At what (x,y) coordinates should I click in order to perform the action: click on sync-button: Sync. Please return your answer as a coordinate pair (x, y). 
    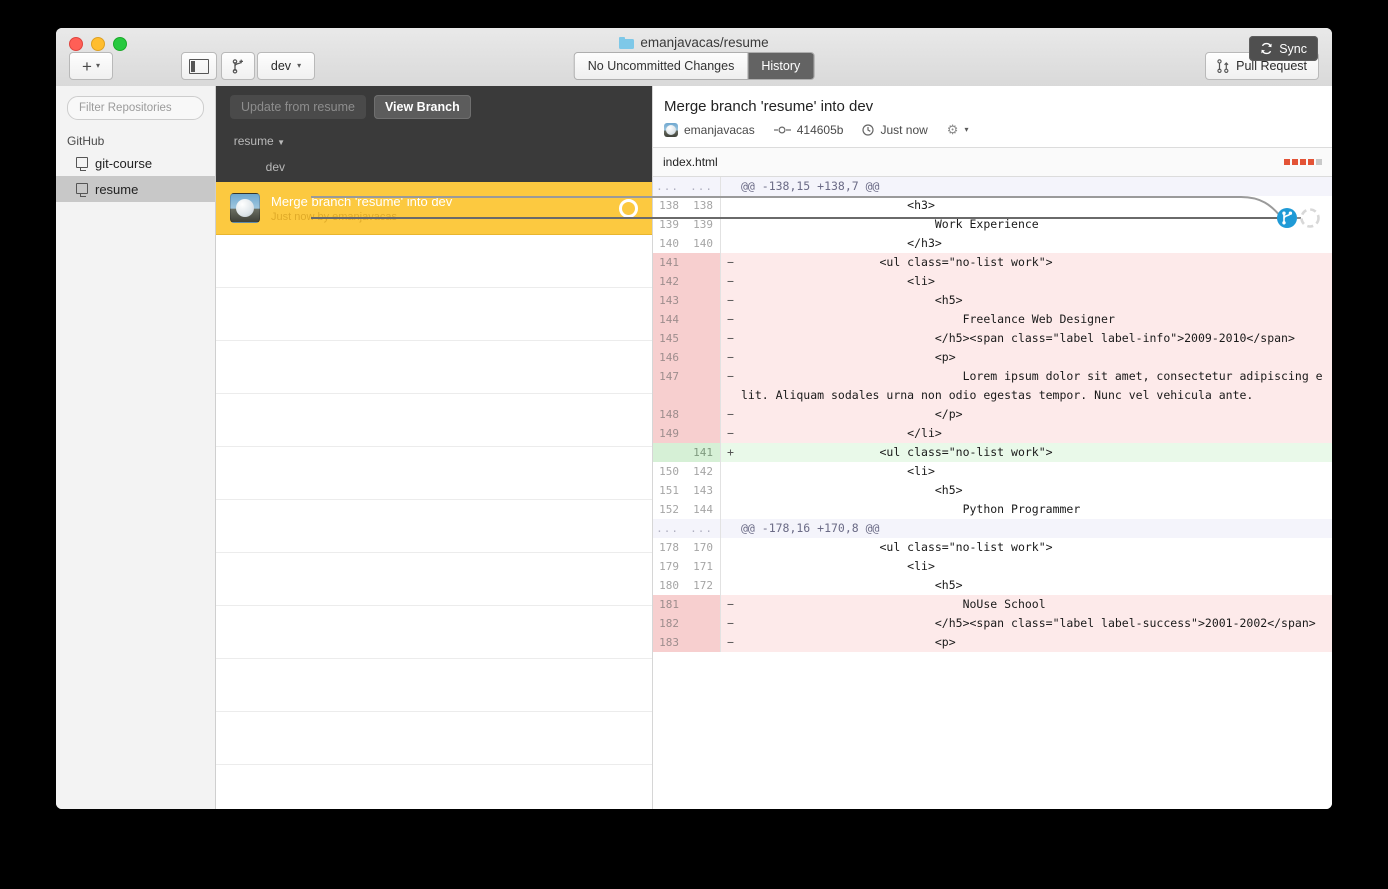
    Looking at the image, I should click on (1283, 48).